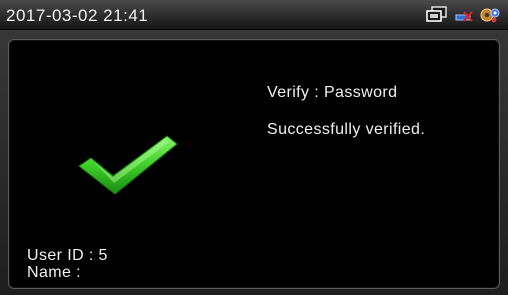 The height and width of the screenshot is (295, 508). Describe the element at coordinates (254, 15) in the screenshot. I see `status-bar: 2017-03-02 21:41` at that location.